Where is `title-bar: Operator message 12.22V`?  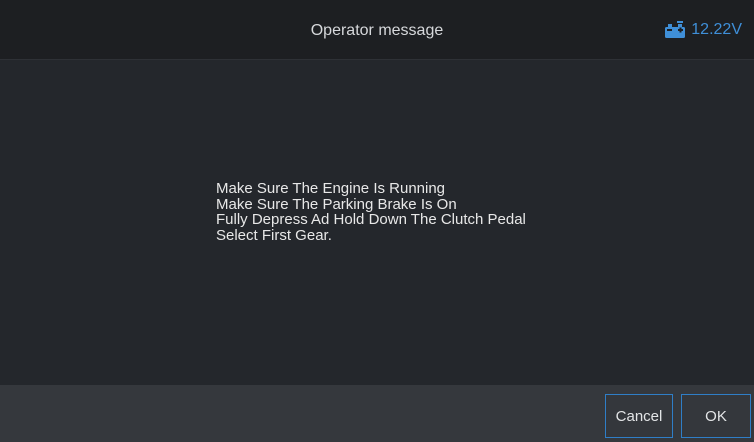 title-bar: Operator message 12.22V is located at coordinates (377, 30).